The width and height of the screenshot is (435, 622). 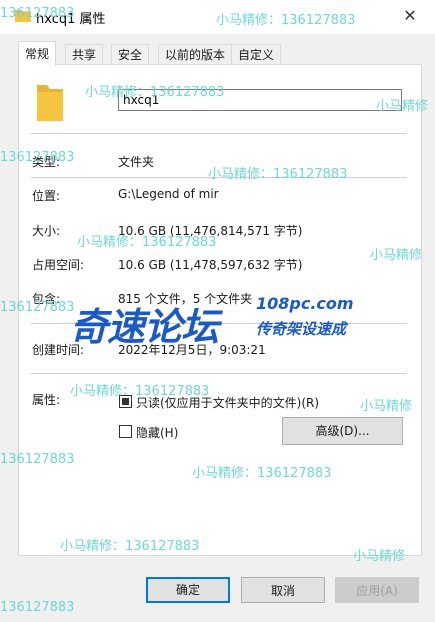 What do you see at coordinates (256, 54) in the screenshot?
I see `tab-customize: 自定义` at bounding box center [256, 54].